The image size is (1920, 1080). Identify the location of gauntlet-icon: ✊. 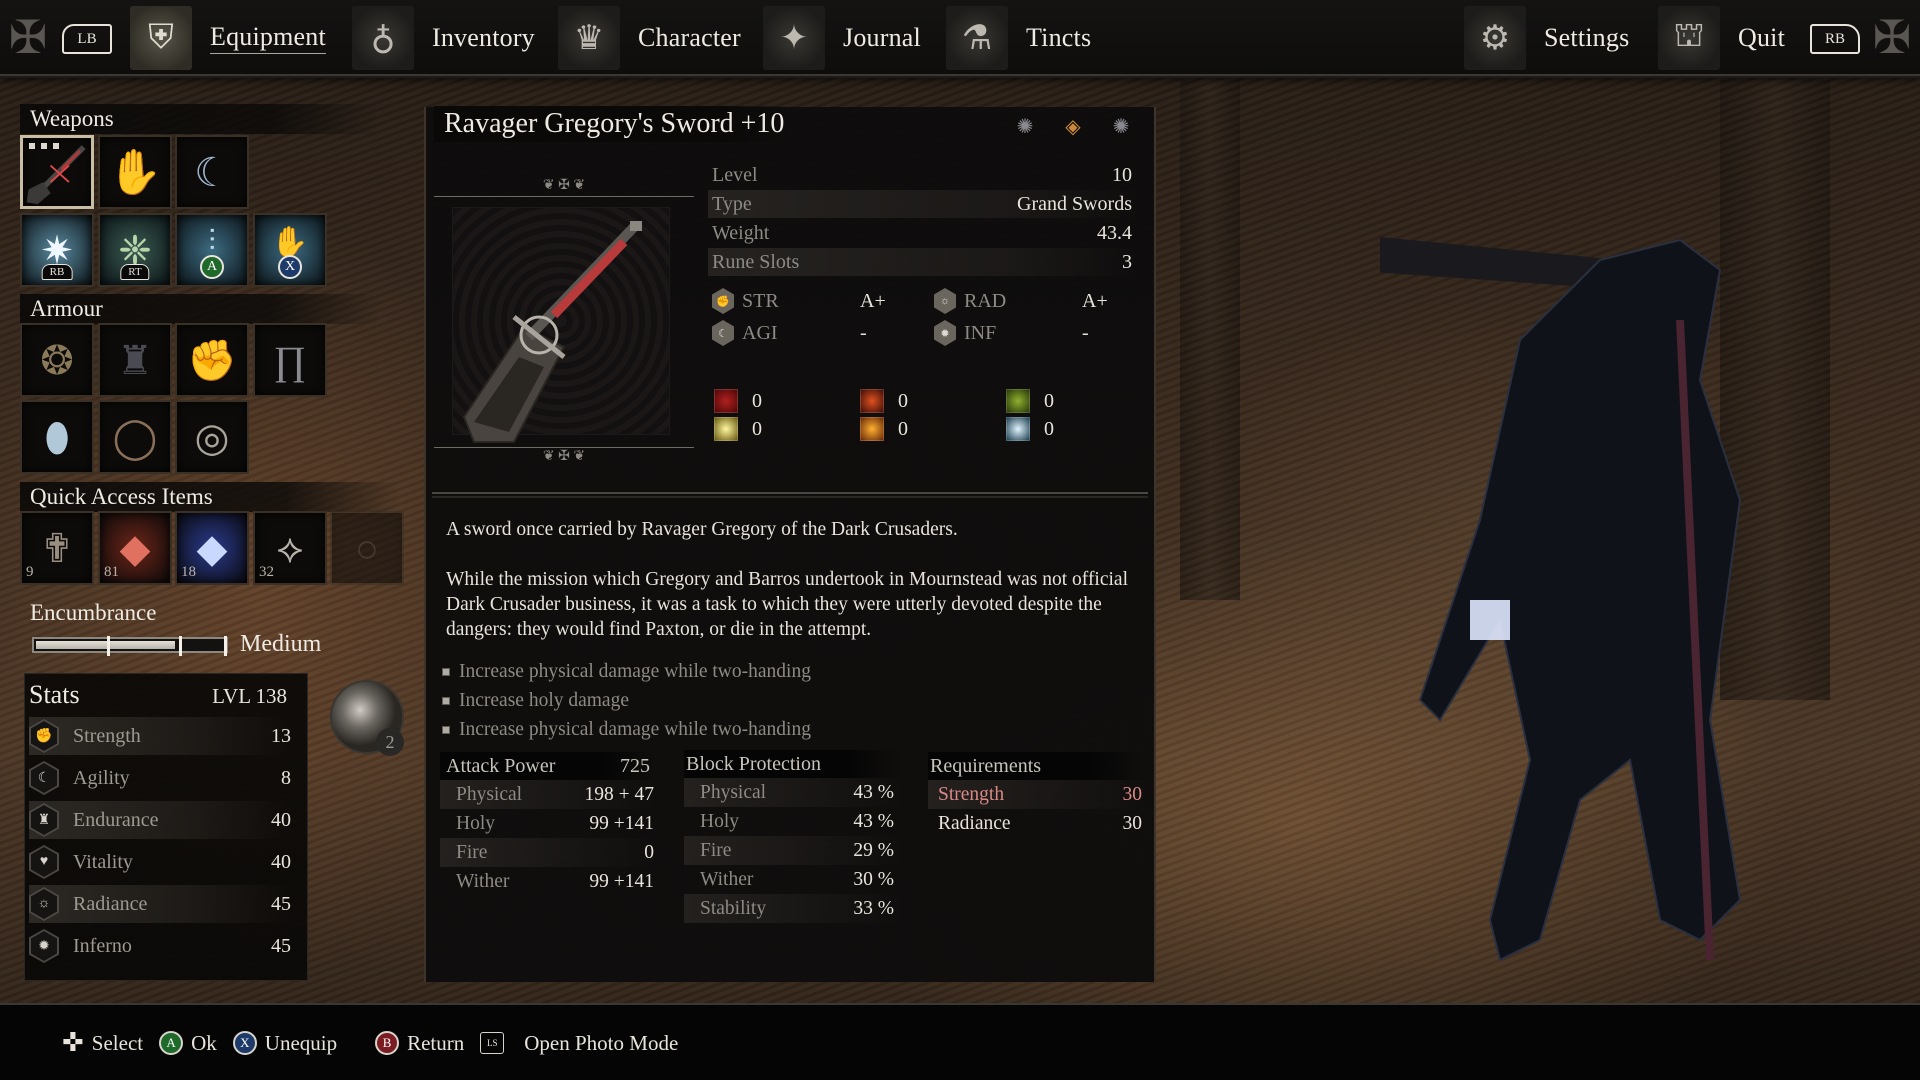
(212, 360).